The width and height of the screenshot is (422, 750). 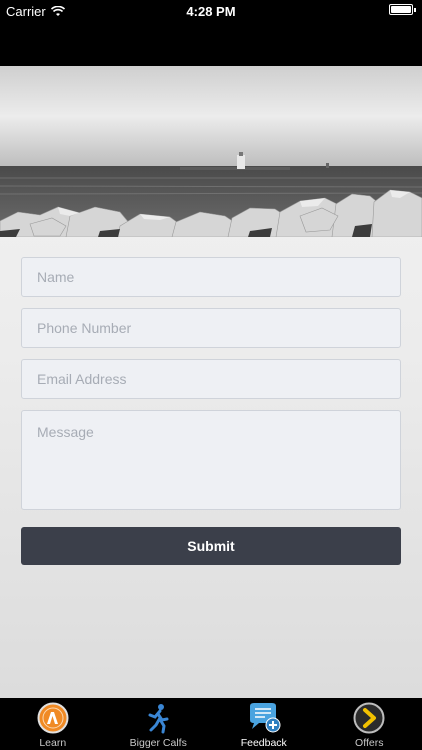 What do you see at coordinates (158, 719) in the screenshot?
I see `runner-icon` at bounding box center [158, 719].